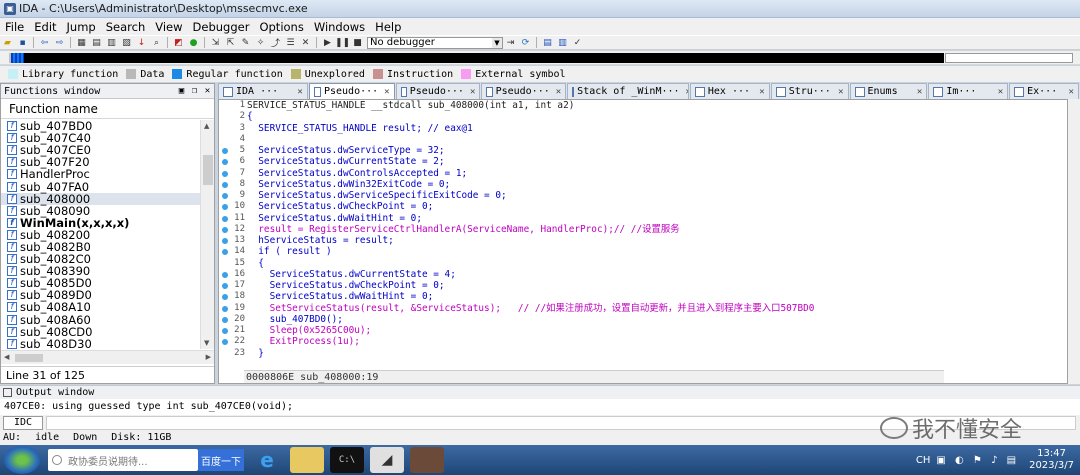 The width and height of the screenshot is (1080, 475). What do you see at coordinates (275, 43) in the screenshot?
I see `jump-icon: ⤴` at bounding box center [275, 43].